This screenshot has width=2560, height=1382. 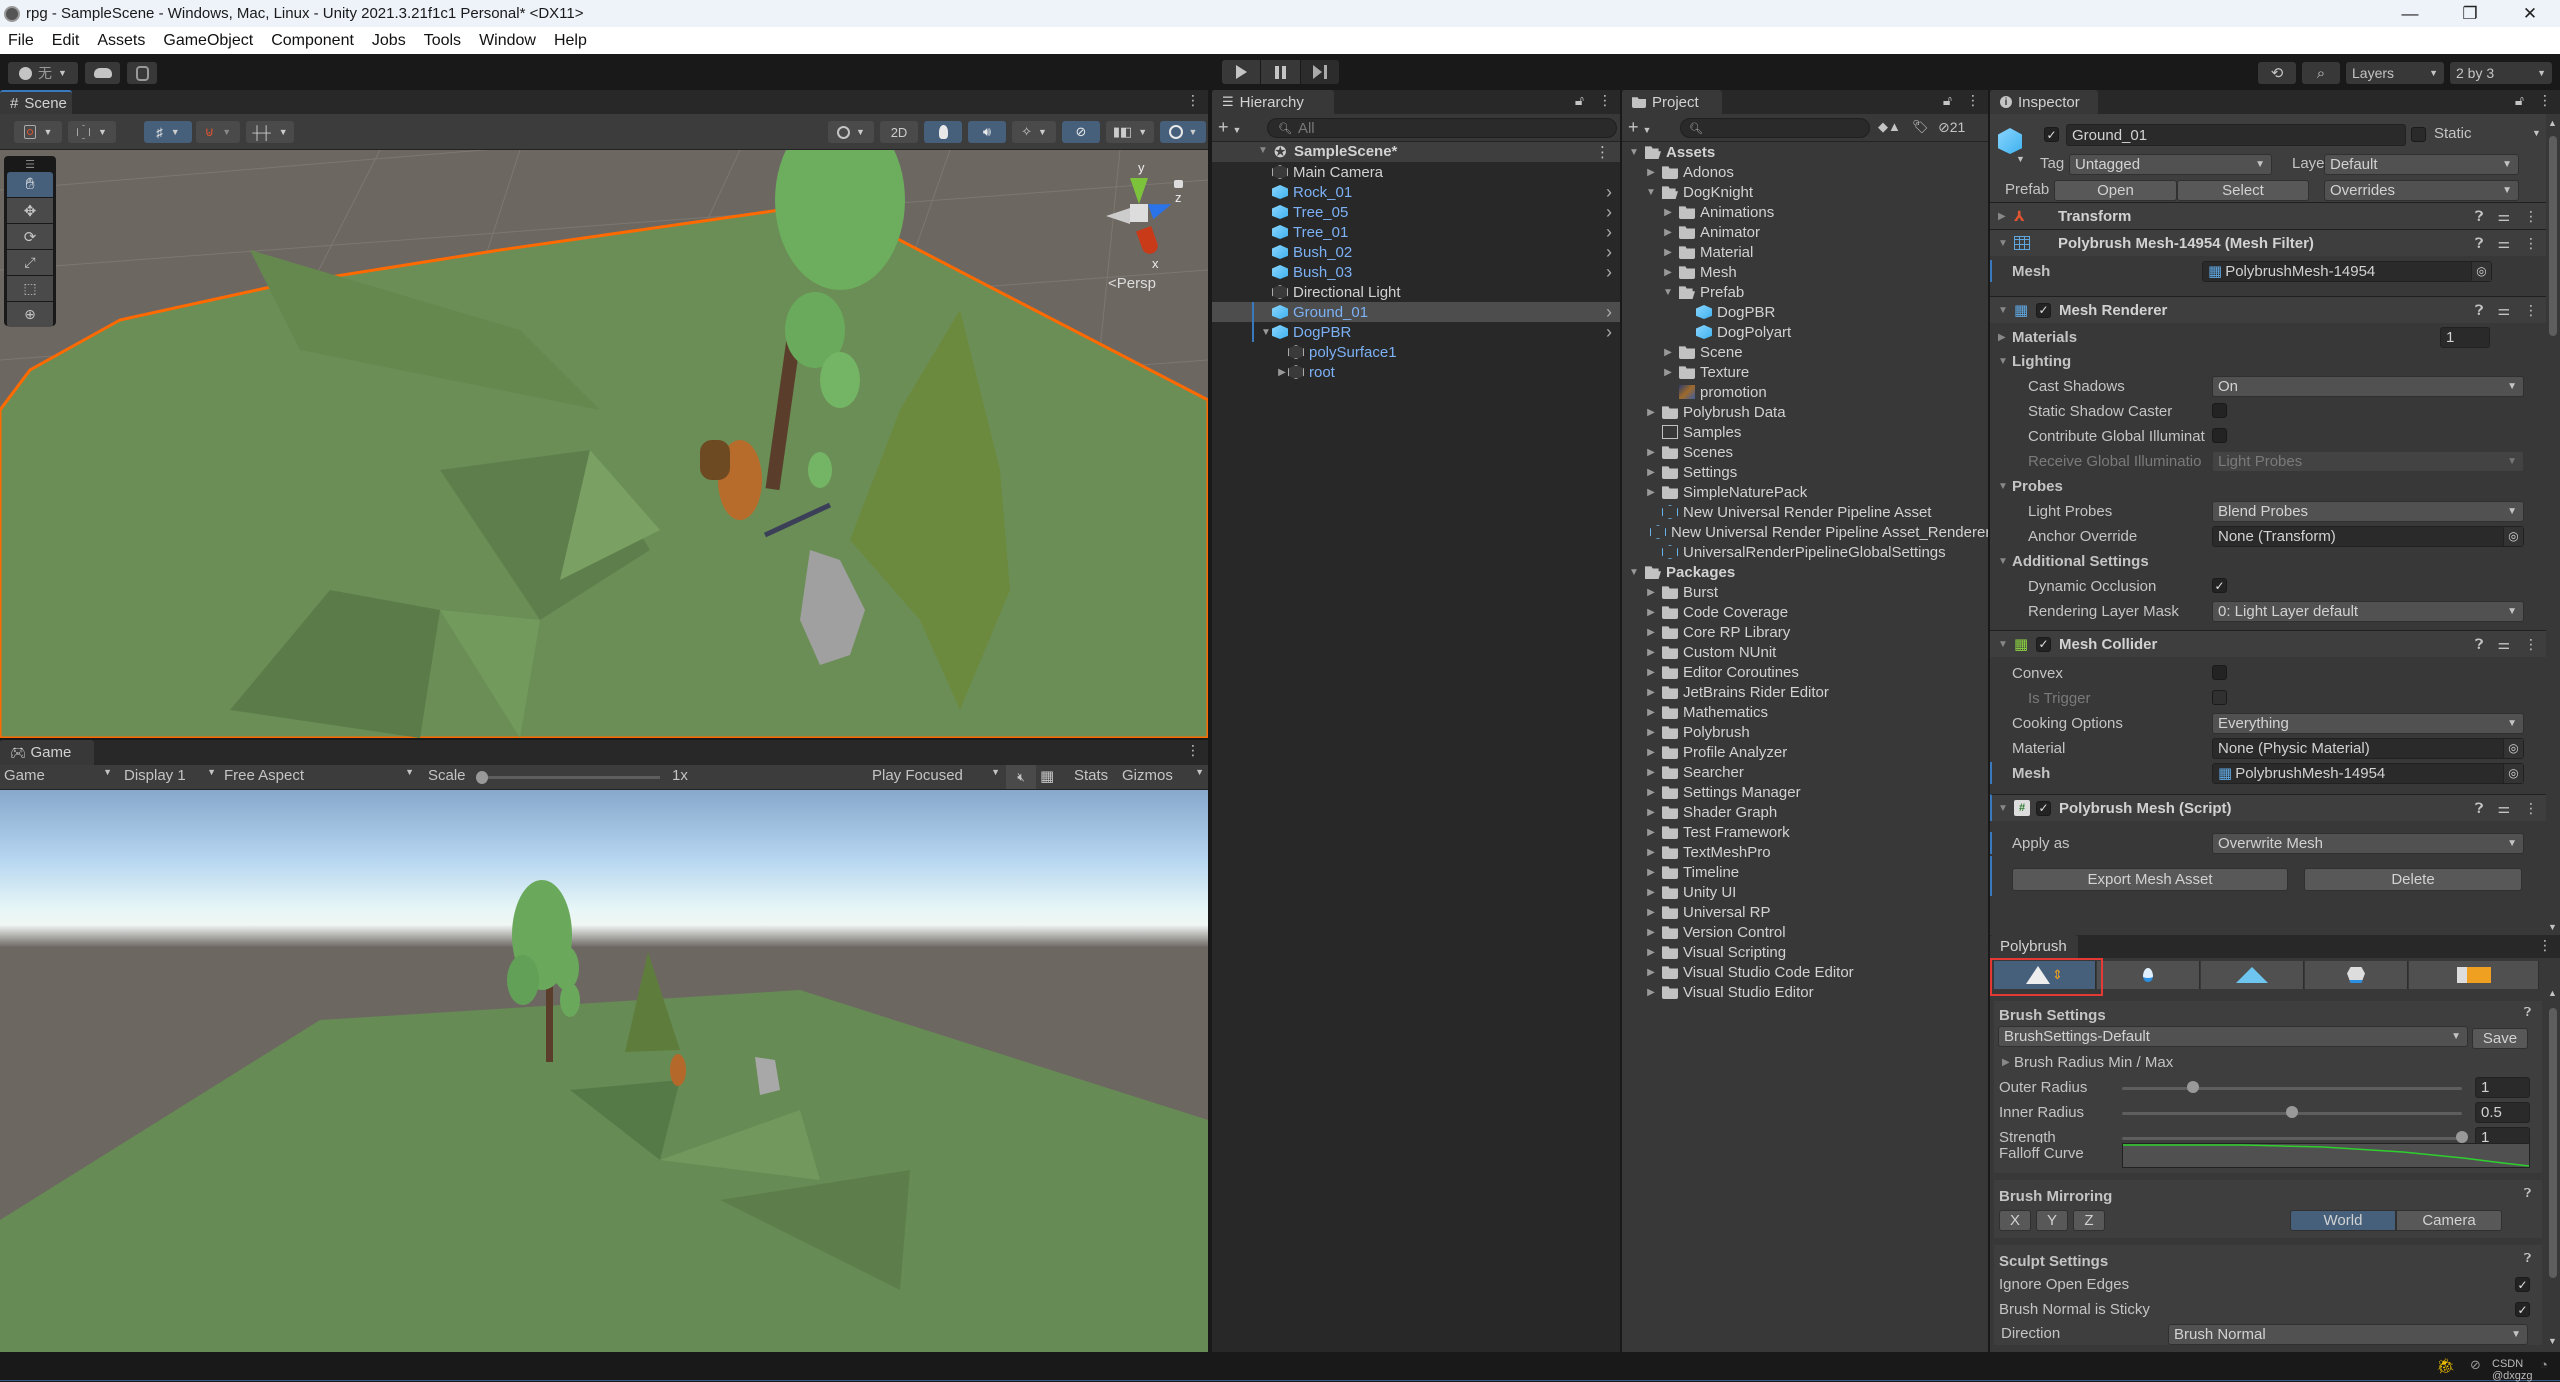 What do you see at coordinates (1805, 572) in the screenshot?
I see `project-item: ▼ Packages` at bounding box center [1805, 572].